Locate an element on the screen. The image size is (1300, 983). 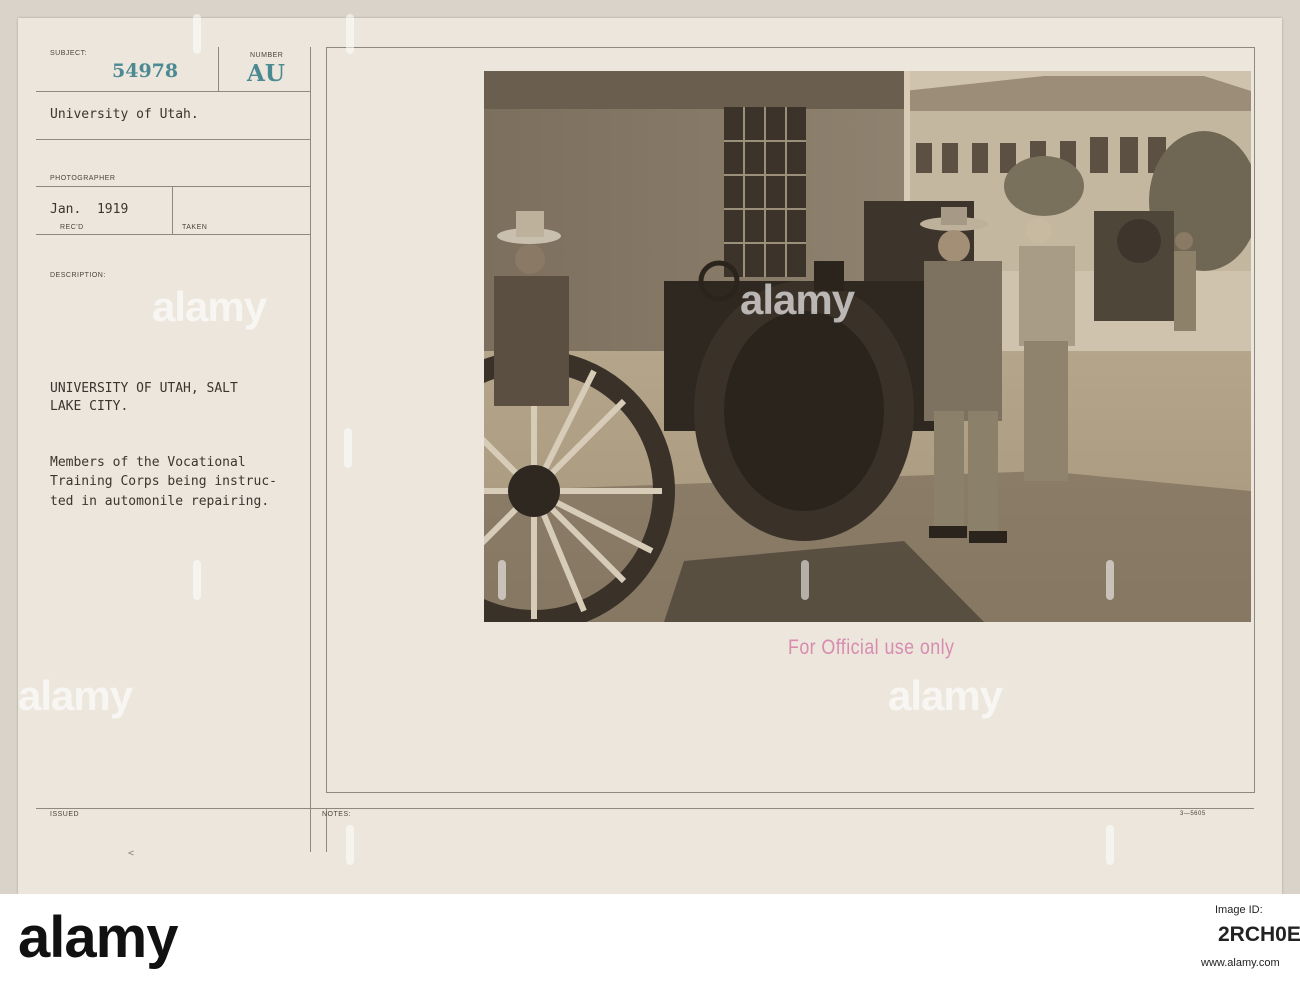
alamy-logo: alamy is located at coordinates (98, 937).